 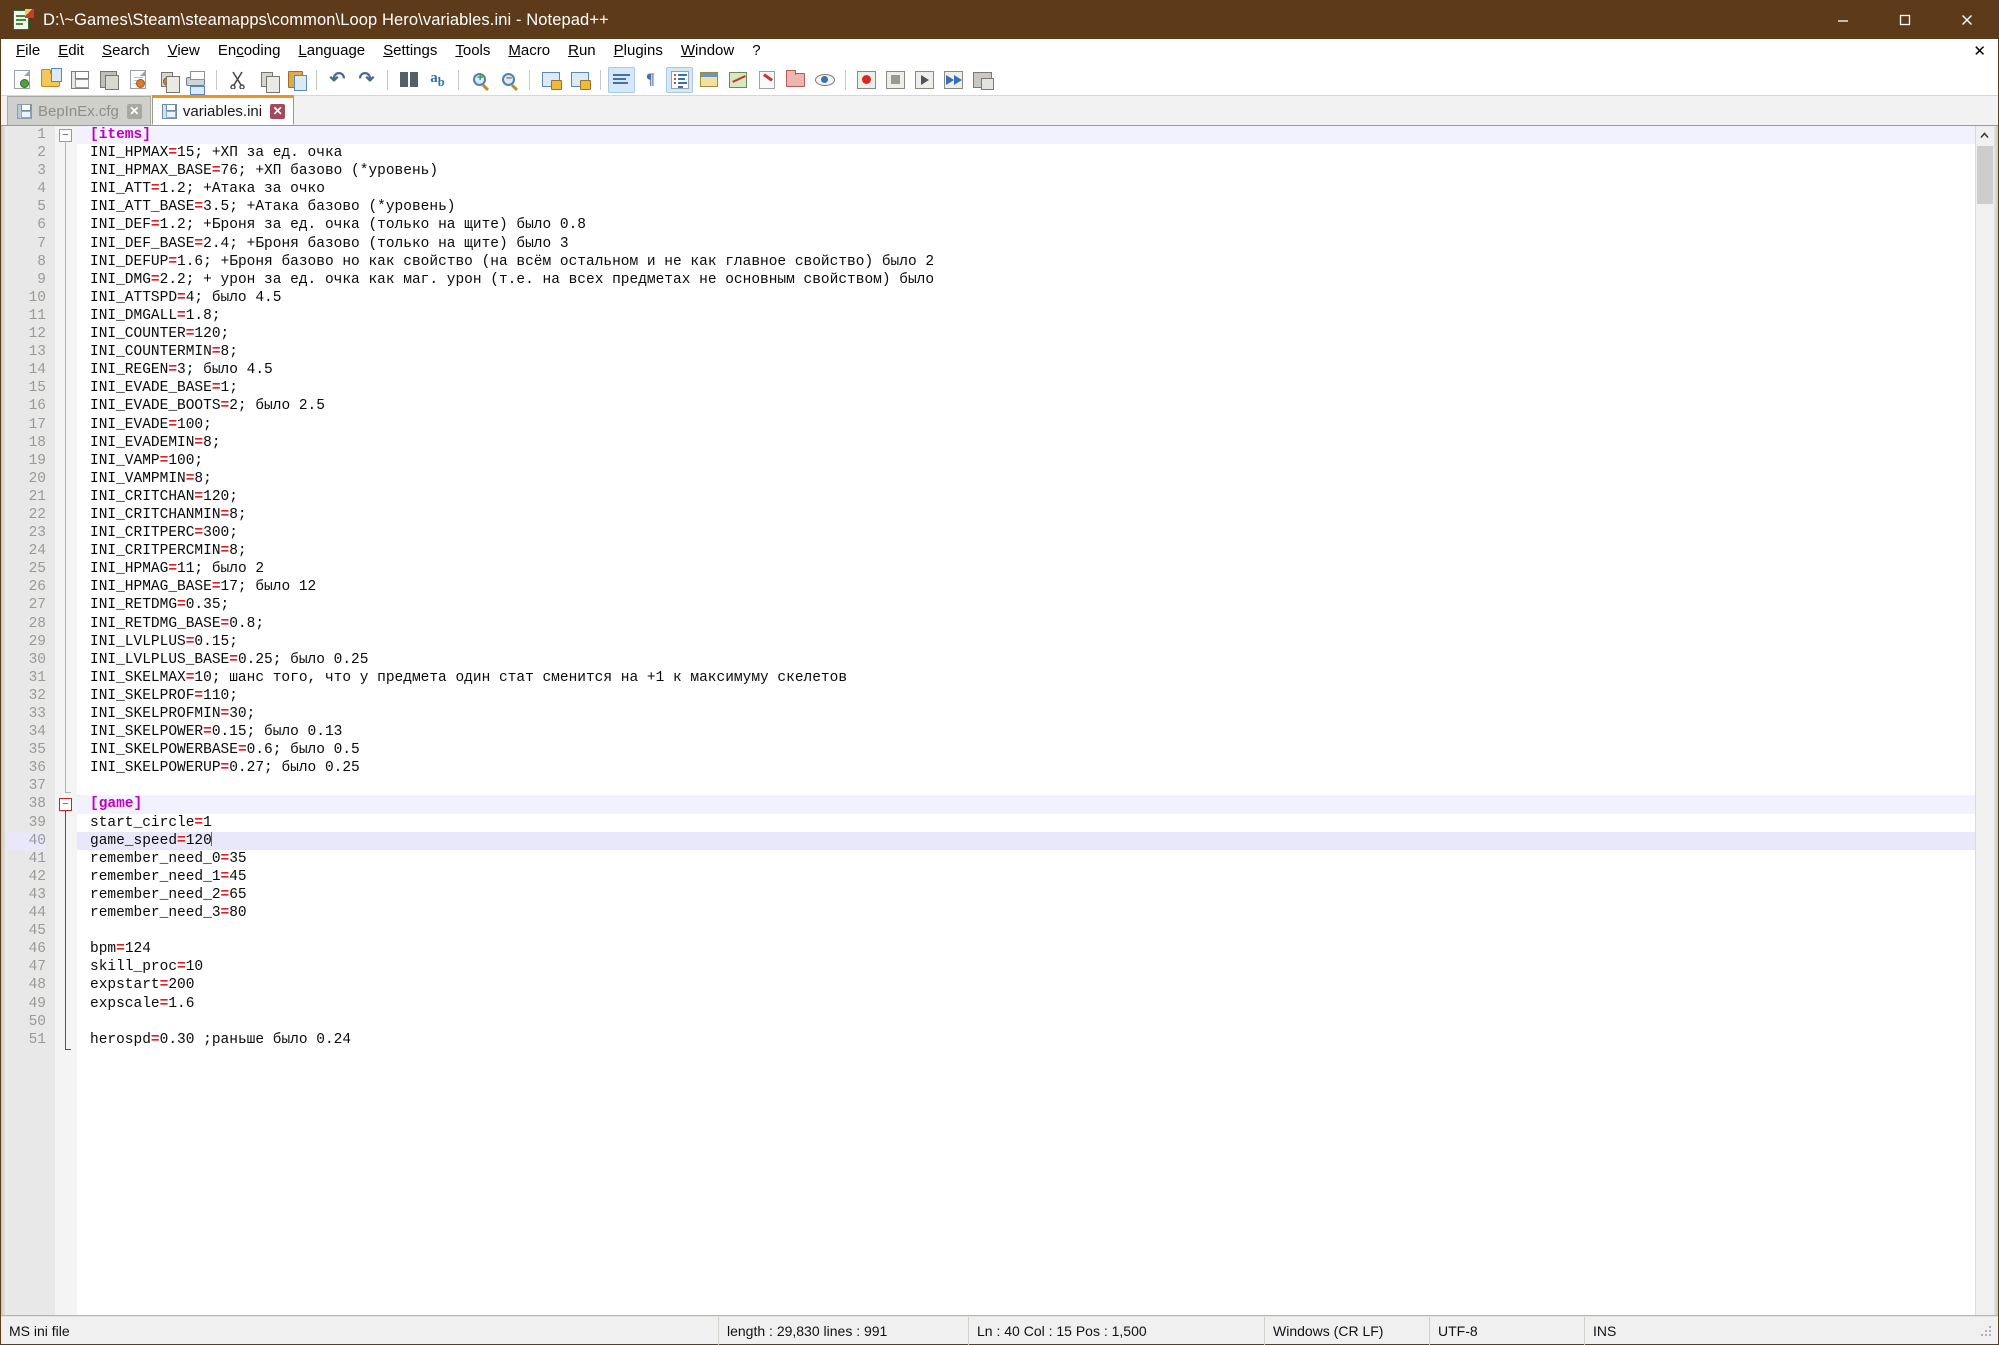 What do you see at coordinates (1026, 135) in the screenshot?
I see `code-line: [items]` at bounding box center [1026, 135].